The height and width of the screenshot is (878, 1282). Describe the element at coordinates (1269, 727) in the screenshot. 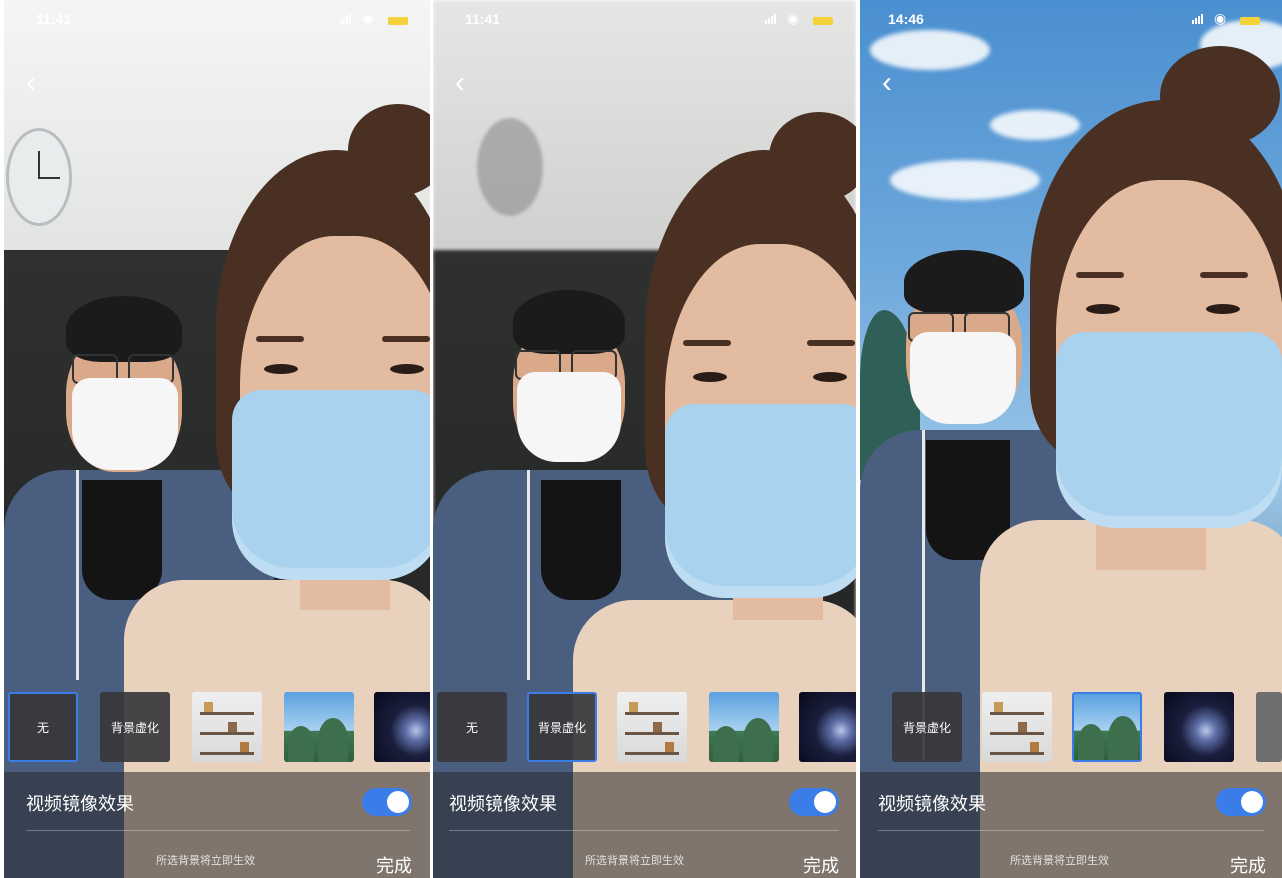

I see `thumb-grey-background` at that location.